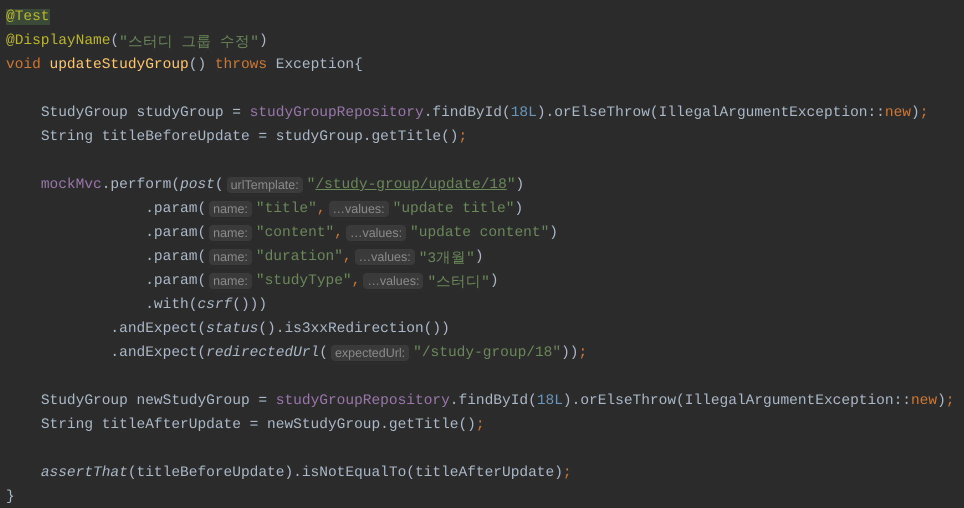 This screenshot has height=508, width=964. What do you see at coordinates (214, 305) in the screenshot?
I see `code-text: csrf` at bounding box center [214, 305].